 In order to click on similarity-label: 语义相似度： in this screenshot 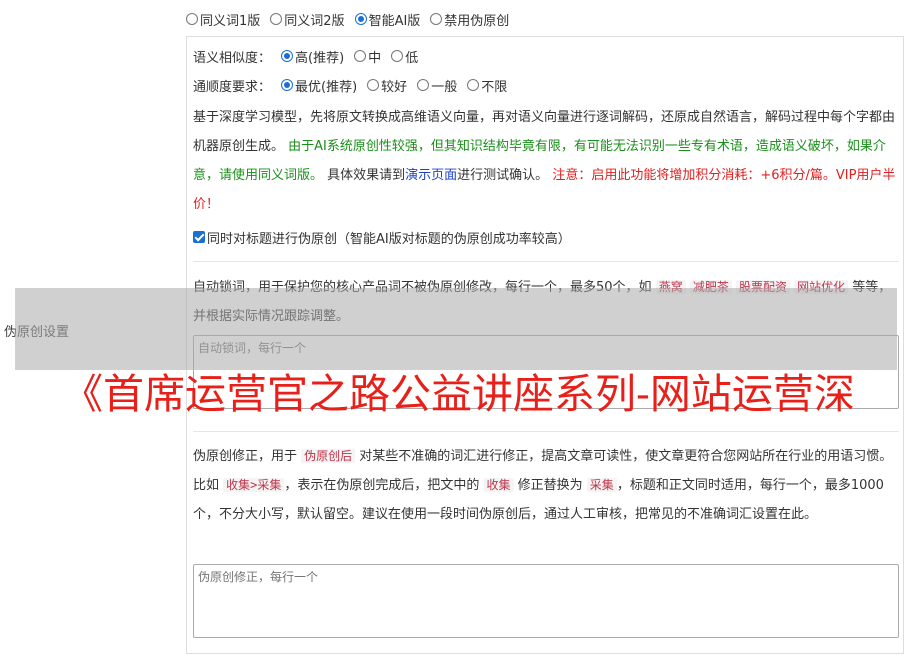, I will do `click(232, 58)`.